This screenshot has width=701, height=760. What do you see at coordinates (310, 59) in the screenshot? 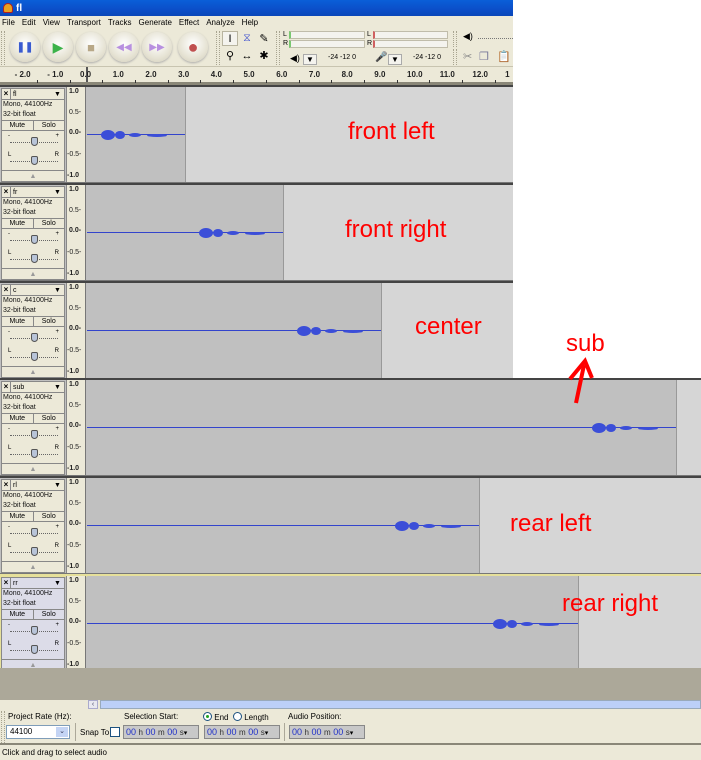
I see `play-meter-dropdown: ▼` at bounding box center [310, 59].